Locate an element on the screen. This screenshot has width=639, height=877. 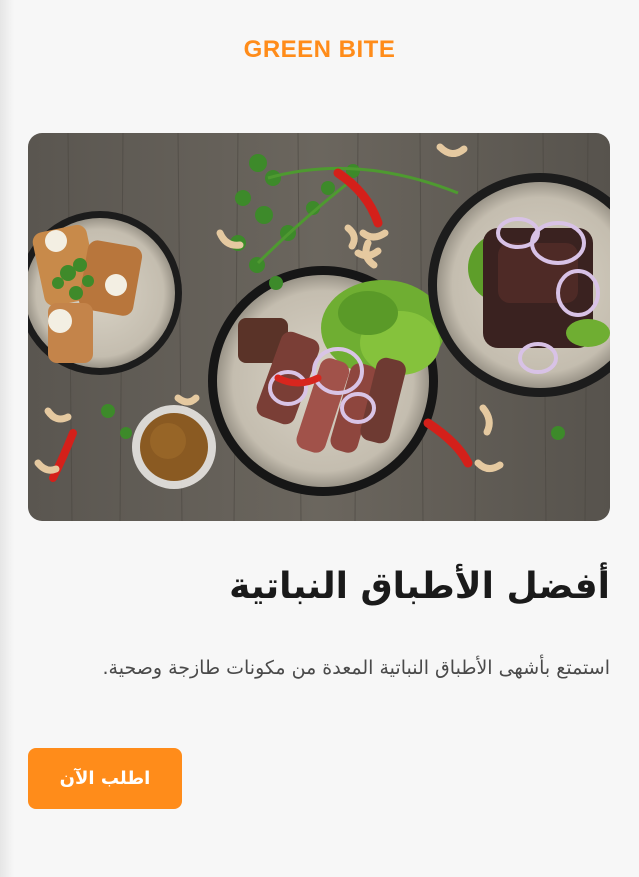
page-edge-shadow is located at coordinates (7, 438).